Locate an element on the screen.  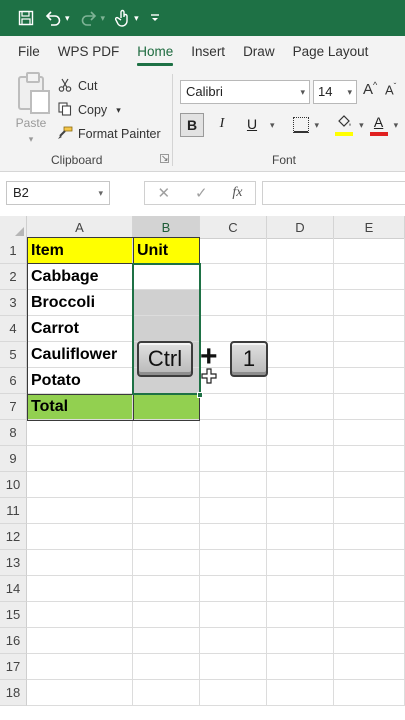
cell-d5 is located at coordinates (300, 355).